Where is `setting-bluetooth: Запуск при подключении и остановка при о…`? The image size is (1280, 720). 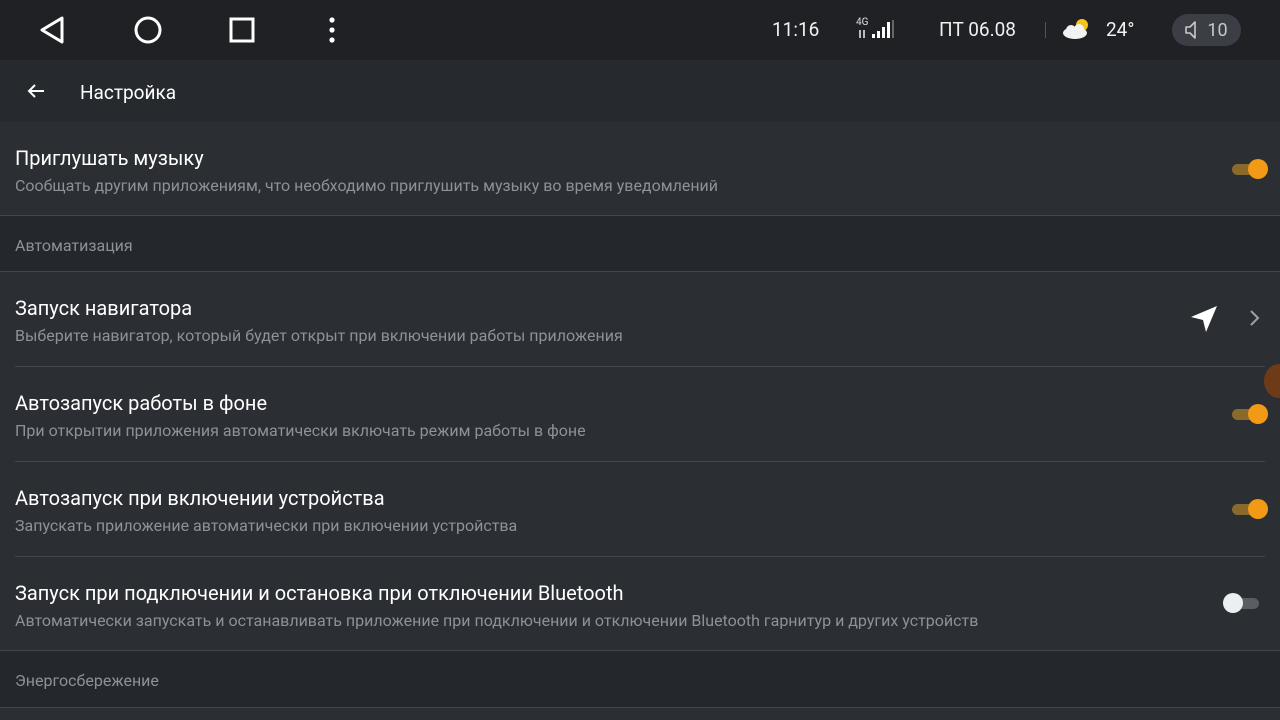
setting-bluetooth: Запуск при подключении и остановка при о… is located at coordinates (640, 603).